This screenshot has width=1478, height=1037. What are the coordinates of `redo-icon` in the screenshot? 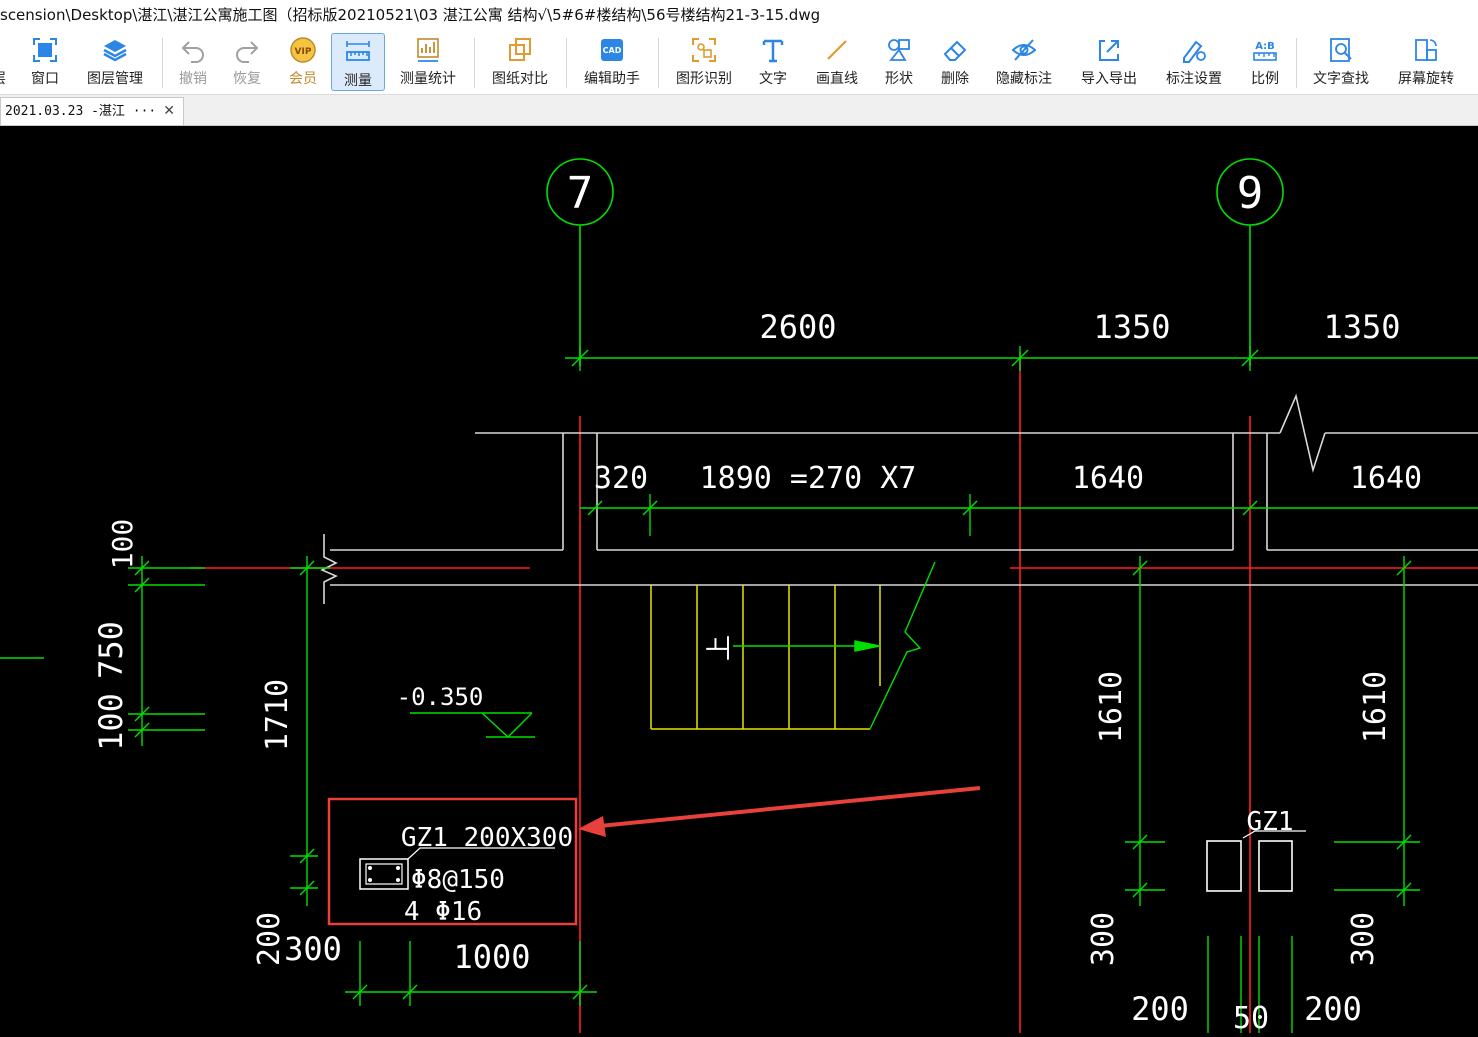 It's located at (247, 52).